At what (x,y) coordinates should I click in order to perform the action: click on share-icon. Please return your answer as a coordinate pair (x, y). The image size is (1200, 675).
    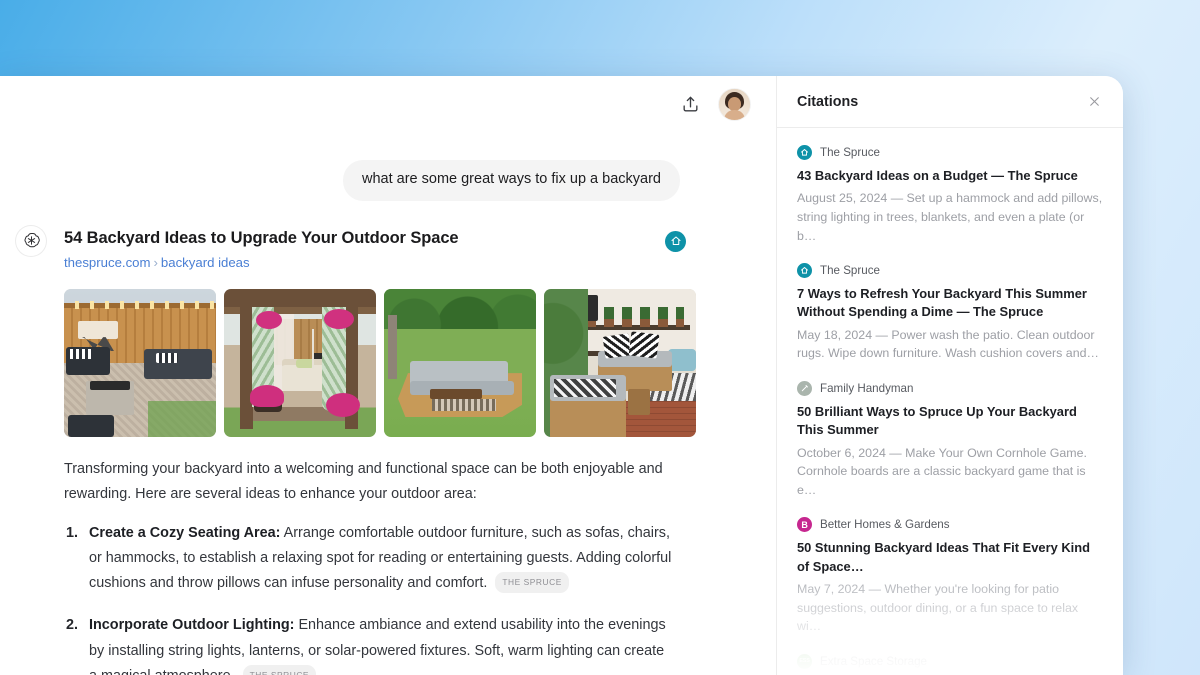
    Looking at the image, I should click on (690, 104).